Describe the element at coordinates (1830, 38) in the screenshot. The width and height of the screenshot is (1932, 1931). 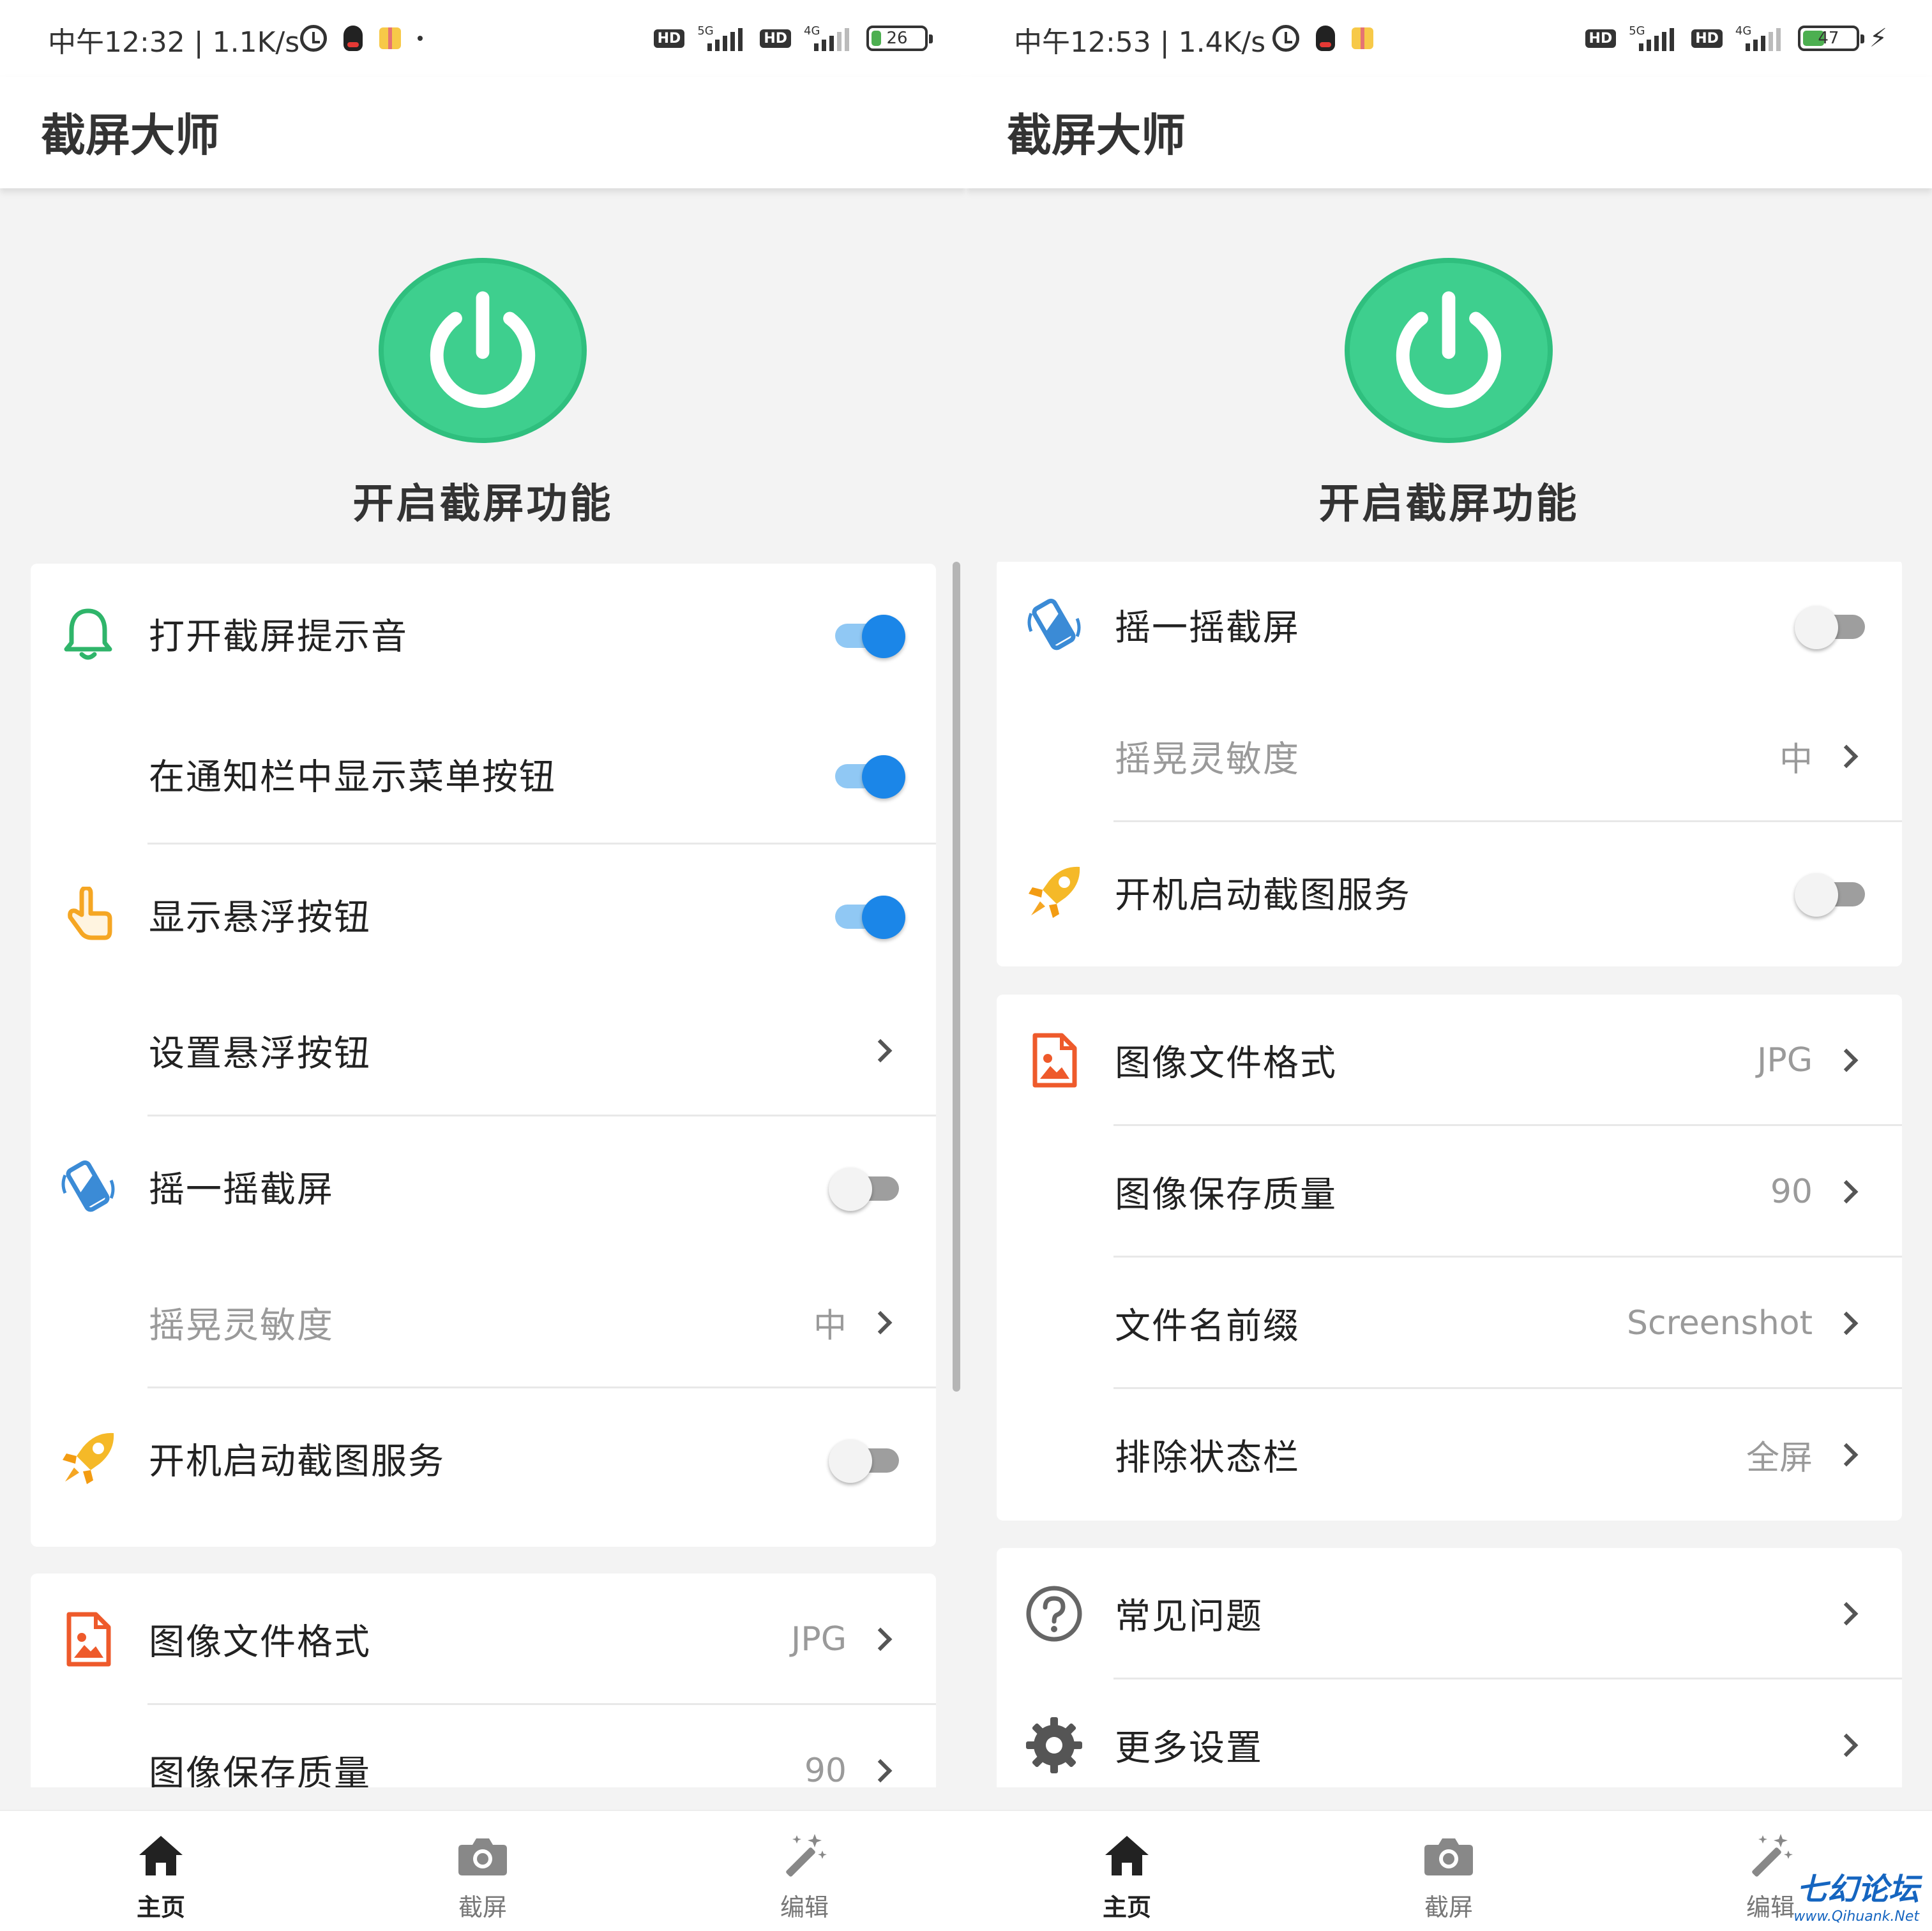
I see `battery-icon: 47` at that location.